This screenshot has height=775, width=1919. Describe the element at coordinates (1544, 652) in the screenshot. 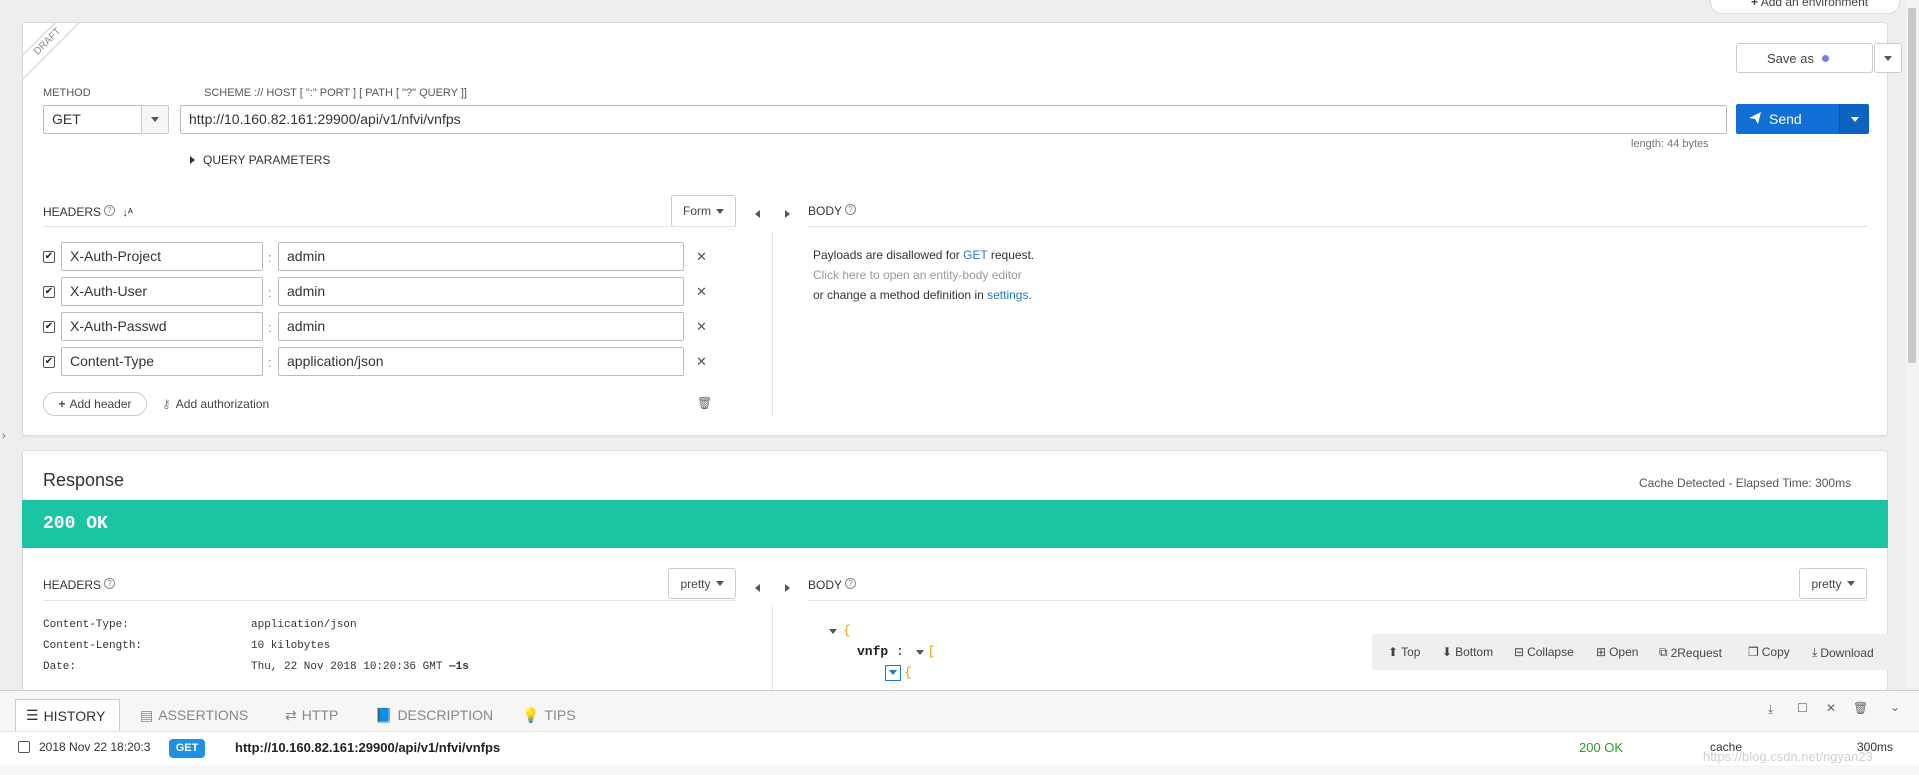

I see `collapse-button: ⊟ Collapse` at that location.